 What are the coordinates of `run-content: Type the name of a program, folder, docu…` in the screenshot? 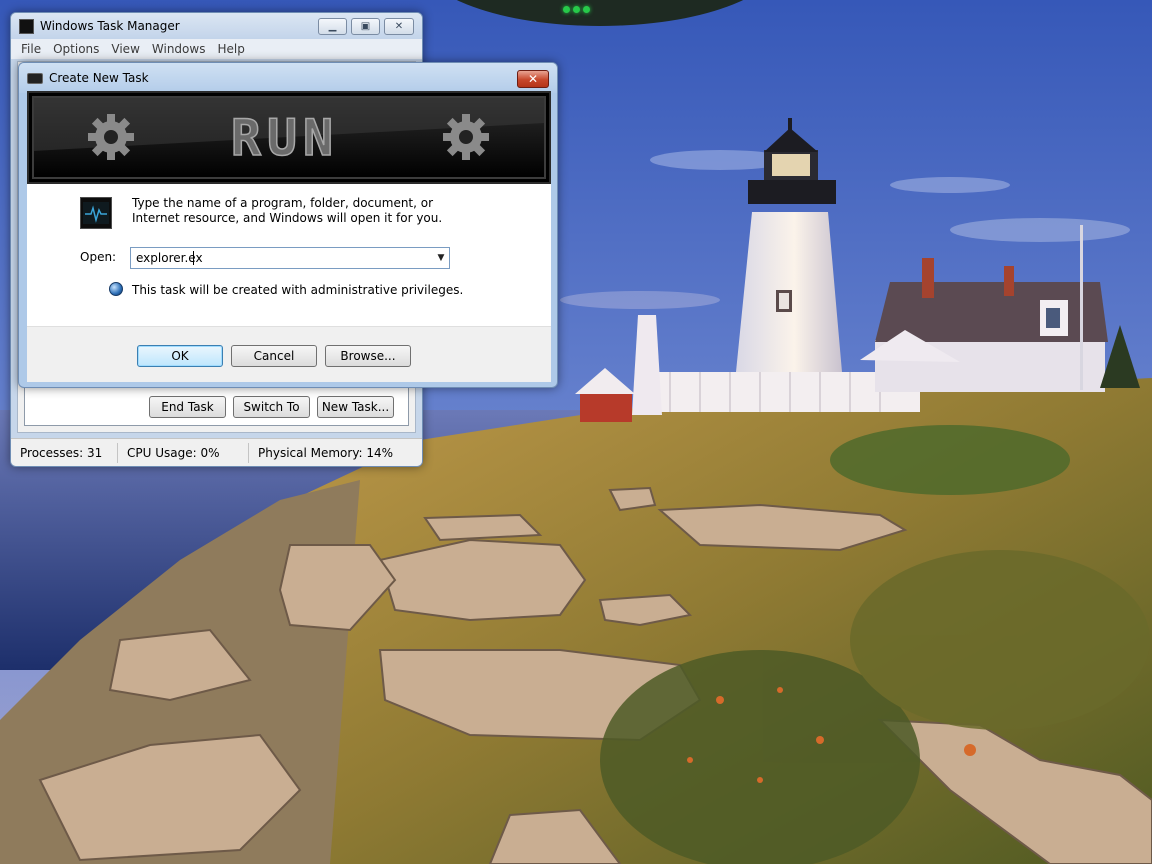 It's located at (289, 255).